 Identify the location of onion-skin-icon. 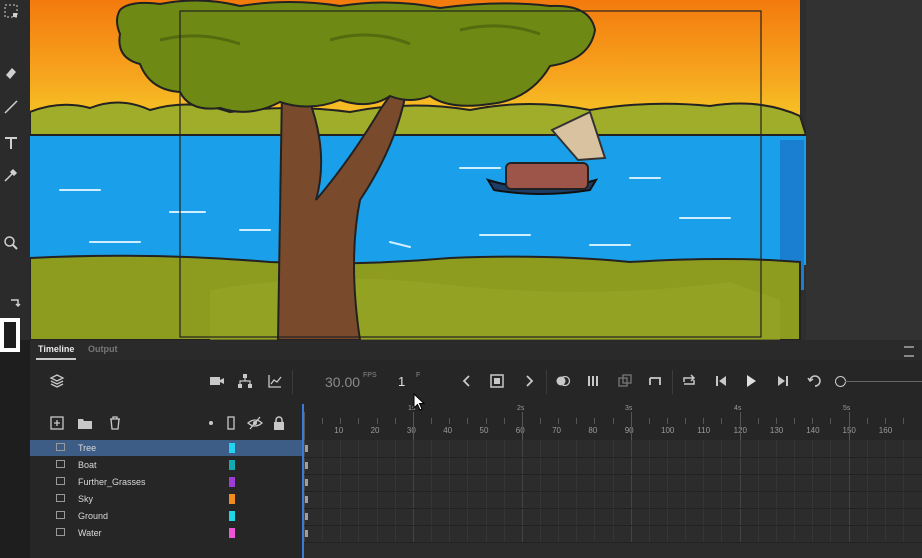
(563, 381).